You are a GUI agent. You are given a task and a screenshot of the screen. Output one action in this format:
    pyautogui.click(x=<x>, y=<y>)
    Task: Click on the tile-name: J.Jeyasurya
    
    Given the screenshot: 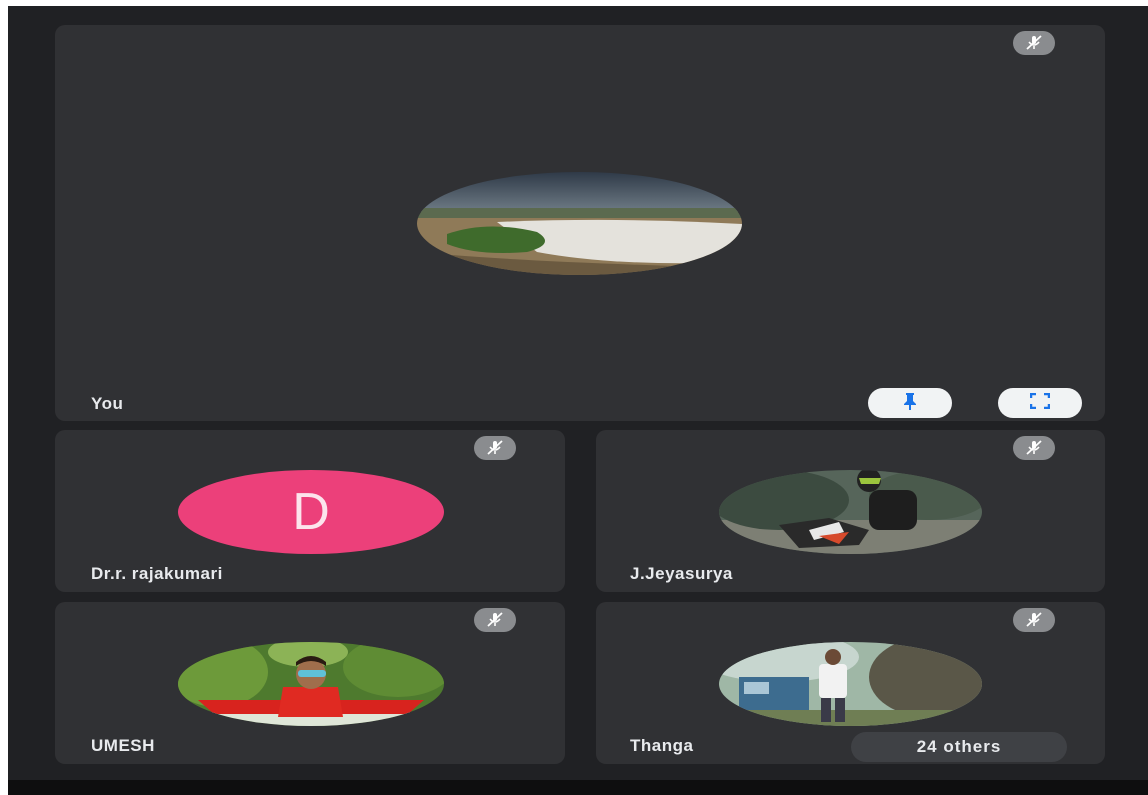 What is the action you would take?
    pyautogui.click(x=681, y=573)
    